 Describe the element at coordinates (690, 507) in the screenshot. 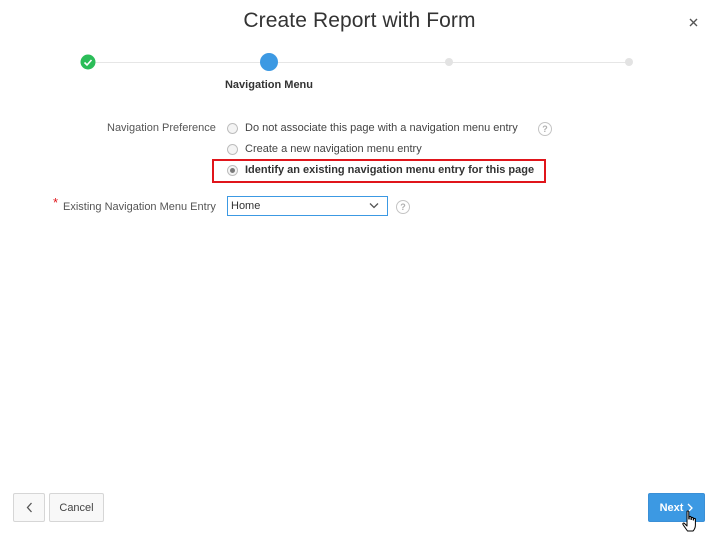

I see `chevron-right-icon` at that location.